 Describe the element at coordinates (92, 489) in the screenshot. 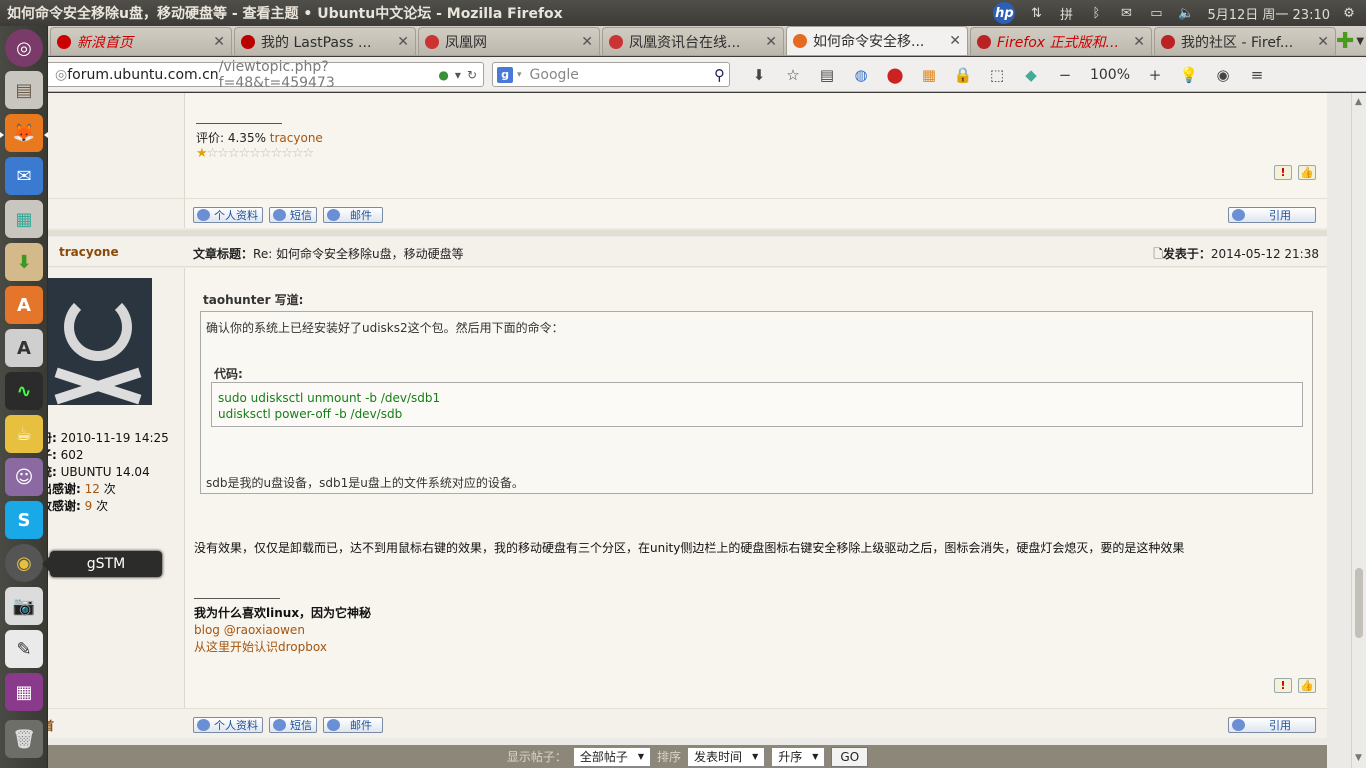

I see `user-info-value: 12` at that location.